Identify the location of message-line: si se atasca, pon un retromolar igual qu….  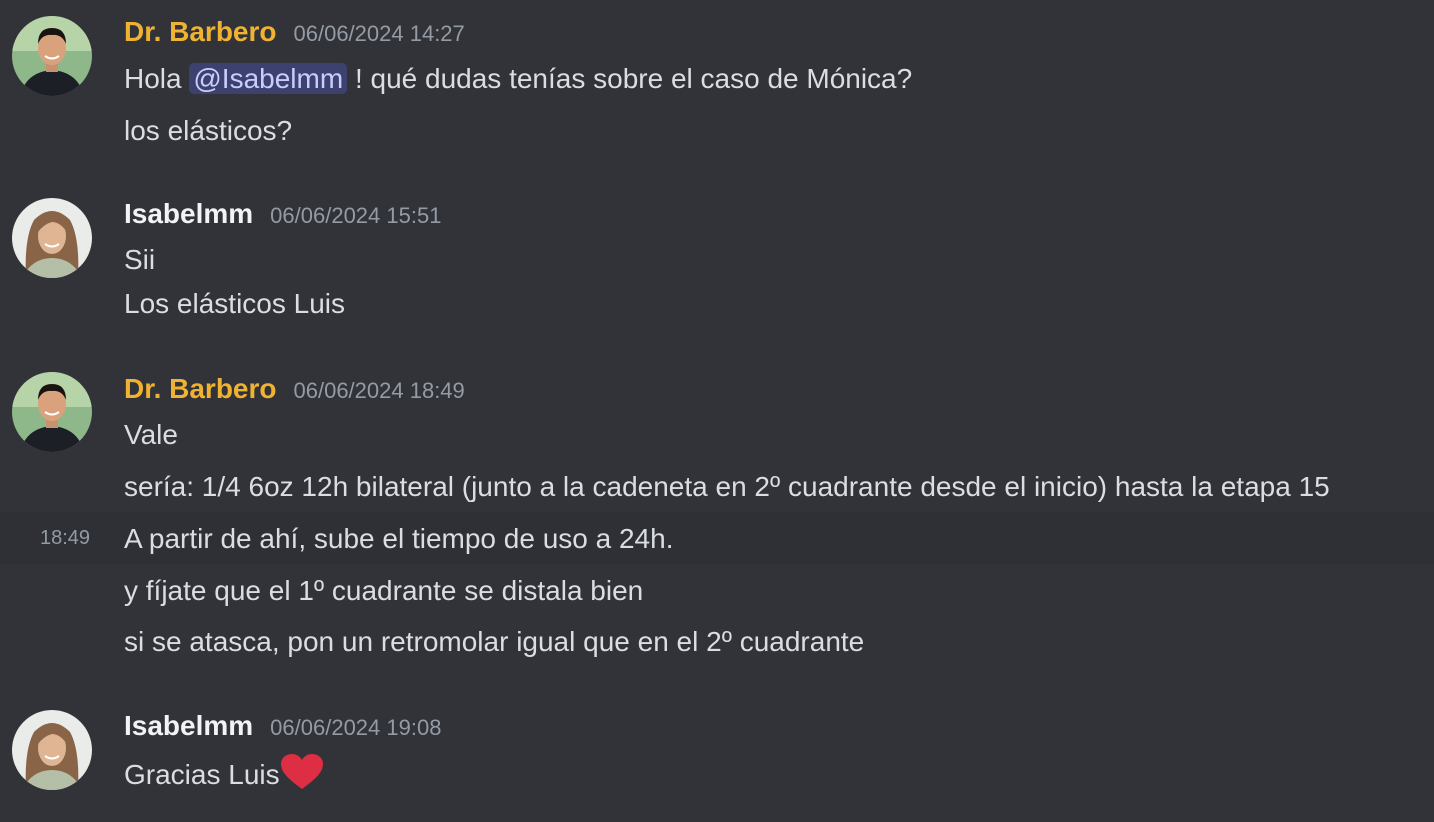
(494, 641).